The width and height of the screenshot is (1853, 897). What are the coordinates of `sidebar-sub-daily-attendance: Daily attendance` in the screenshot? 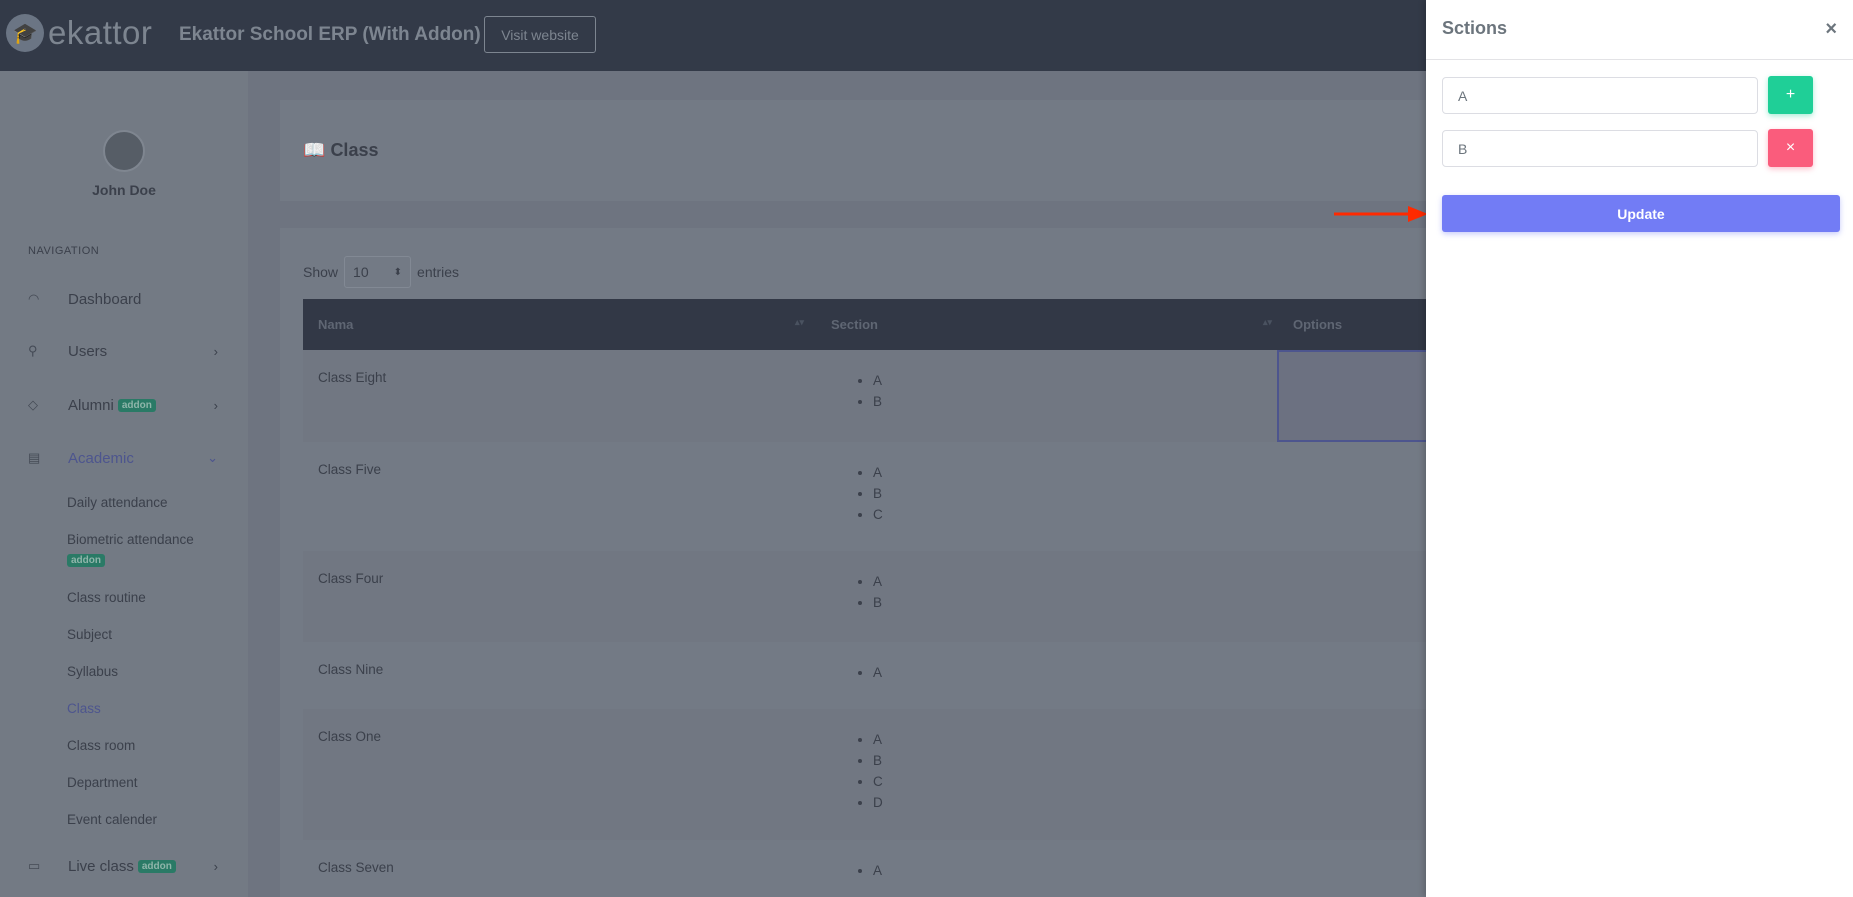 It's located at (117, 502).